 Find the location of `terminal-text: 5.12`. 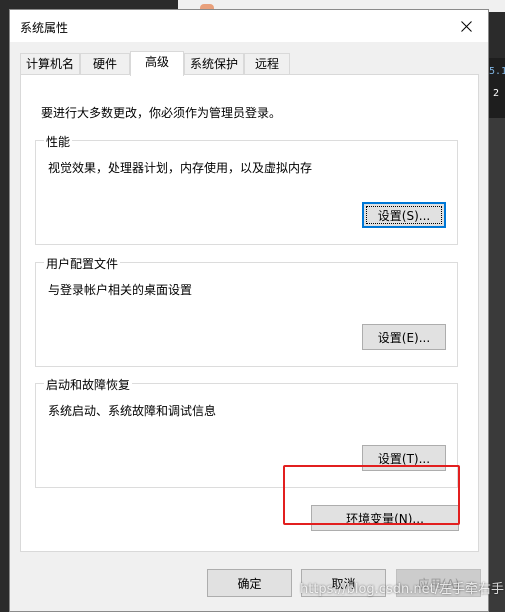

terminal-text: 5.12 is located at coordinates (497, 71).